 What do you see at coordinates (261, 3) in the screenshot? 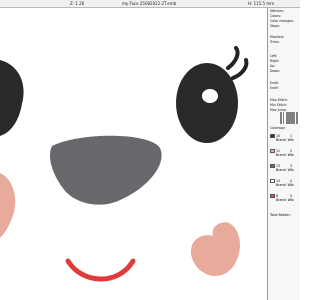
I see `dimensions-label: H: 115.5 mm` at bounding box center [261, 3].